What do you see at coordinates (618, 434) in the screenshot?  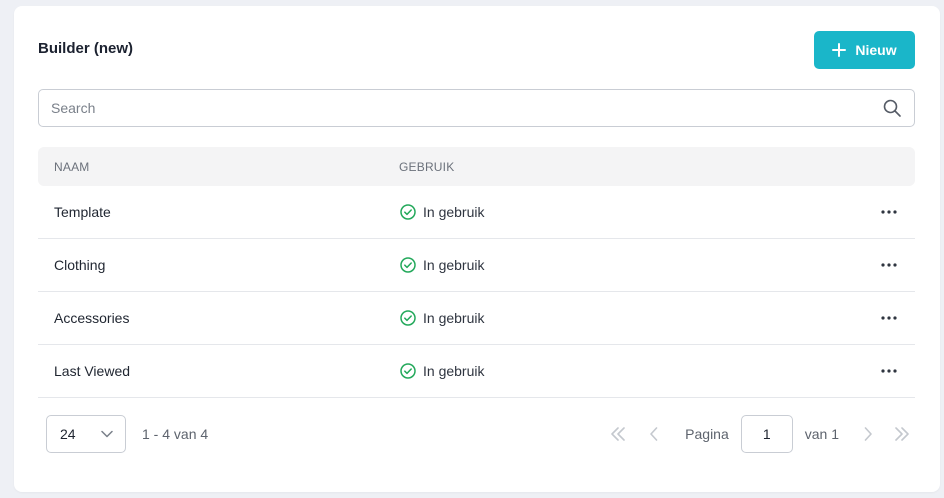 I see `chevrons-left-icon` at bounding box center [618, 434].